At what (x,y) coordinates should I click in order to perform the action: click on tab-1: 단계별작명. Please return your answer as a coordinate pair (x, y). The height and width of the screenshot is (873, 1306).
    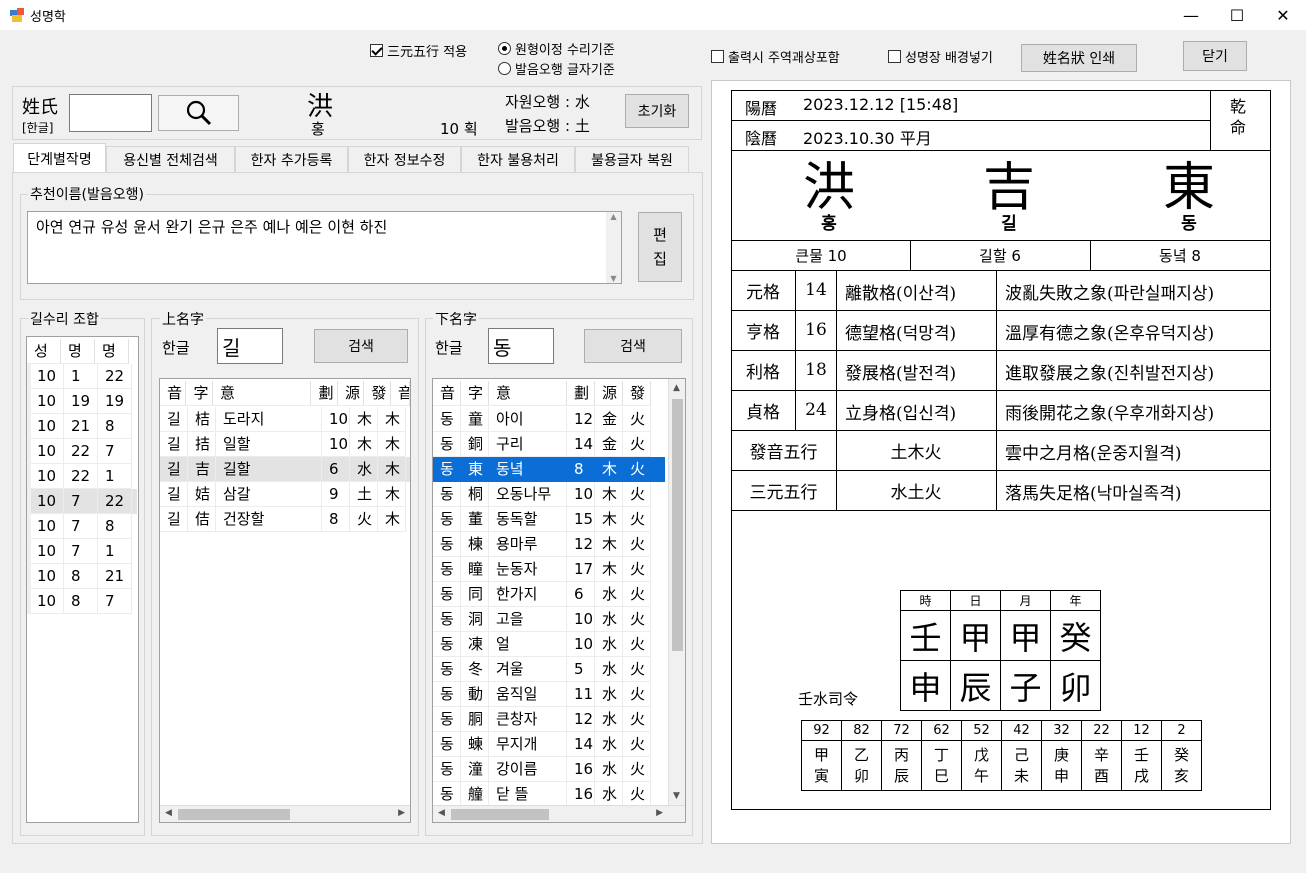
    Looking at the image, I should click on (59, 158).